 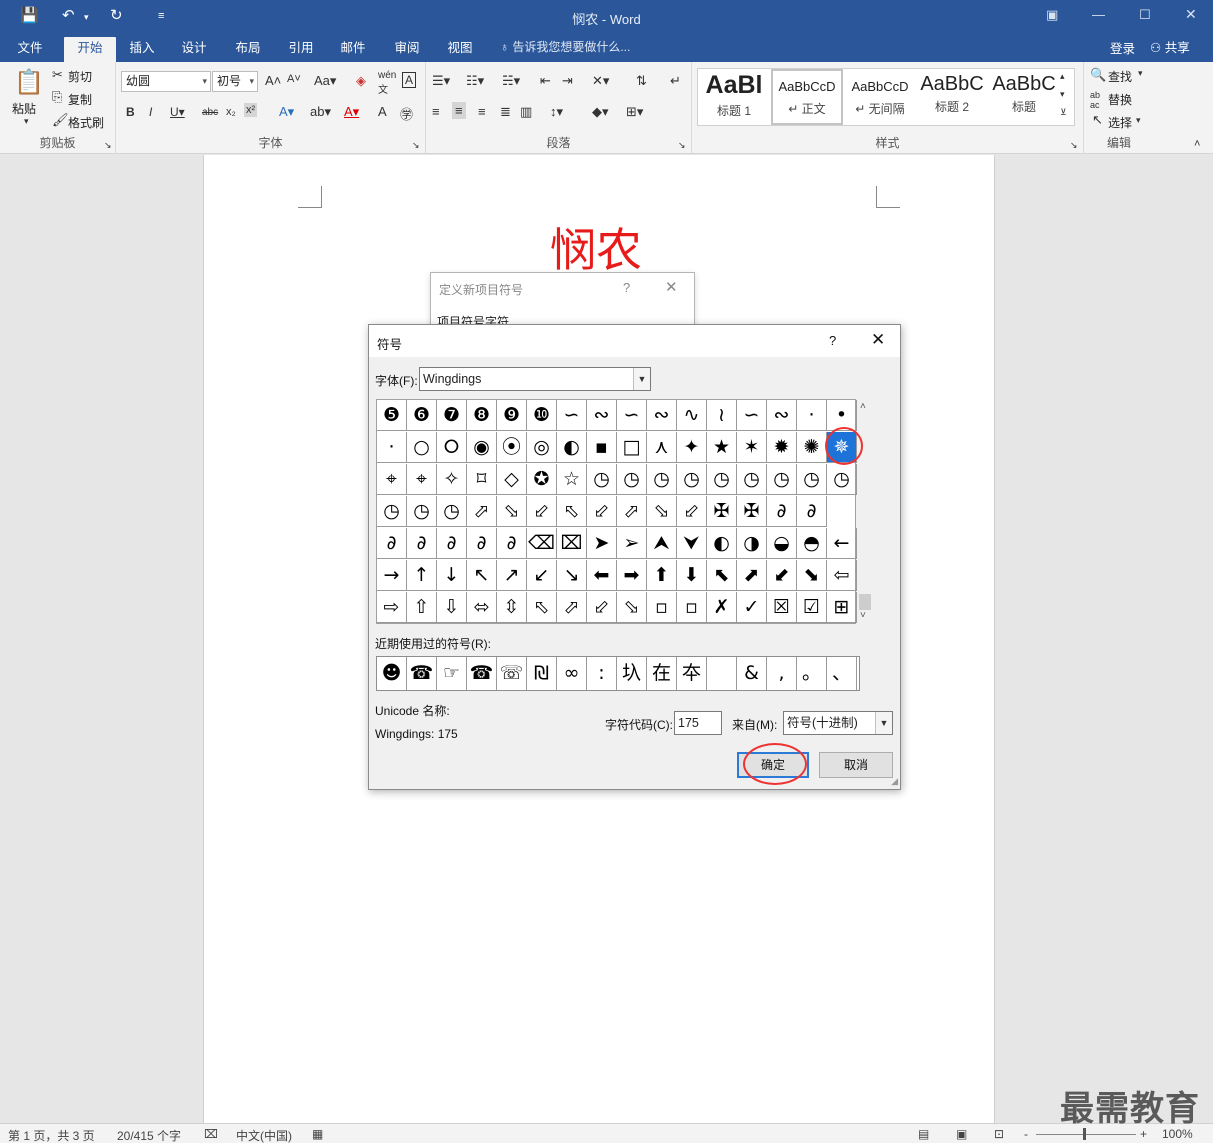 I want to click on underline-icon: U▾, so click(x=177, y=112).